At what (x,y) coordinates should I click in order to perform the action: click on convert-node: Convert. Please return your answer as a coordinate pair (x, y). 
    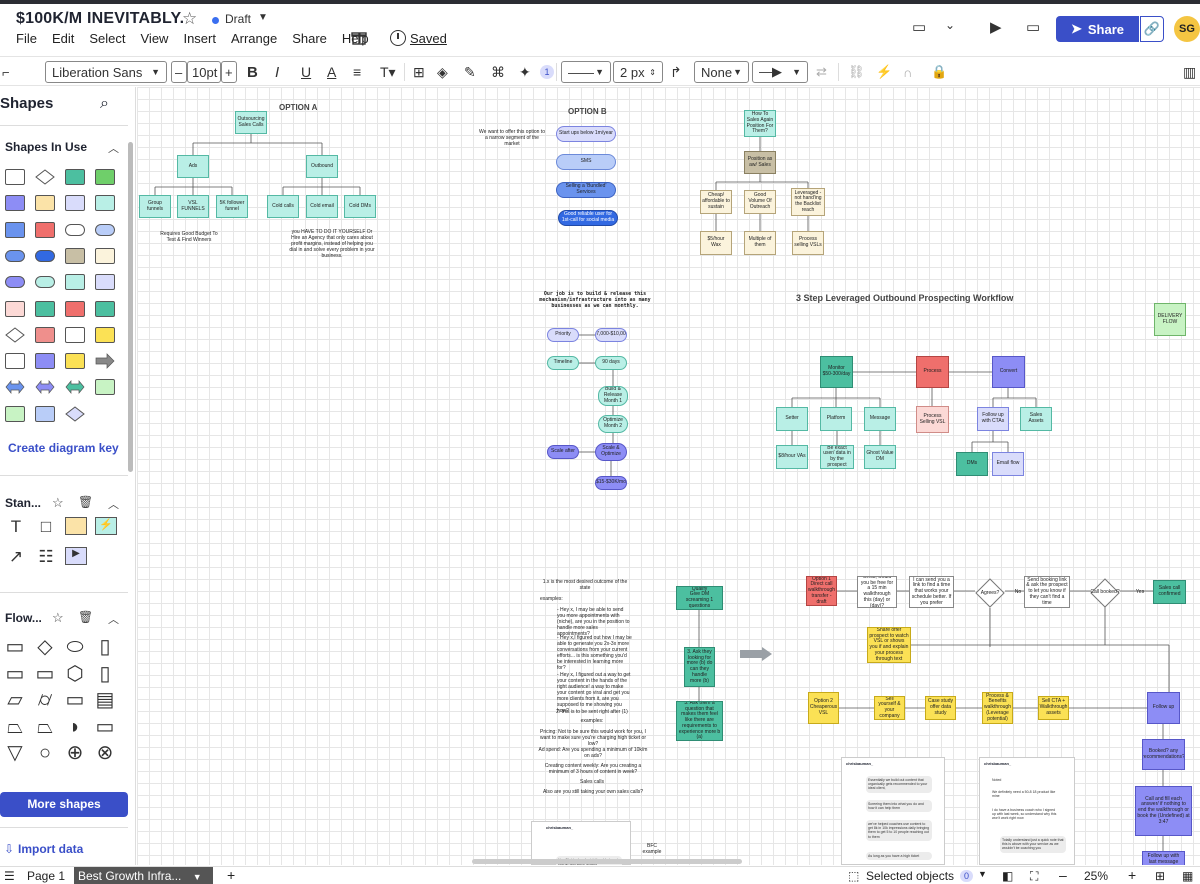
    Looking at the image, I should click on (1008, 372).